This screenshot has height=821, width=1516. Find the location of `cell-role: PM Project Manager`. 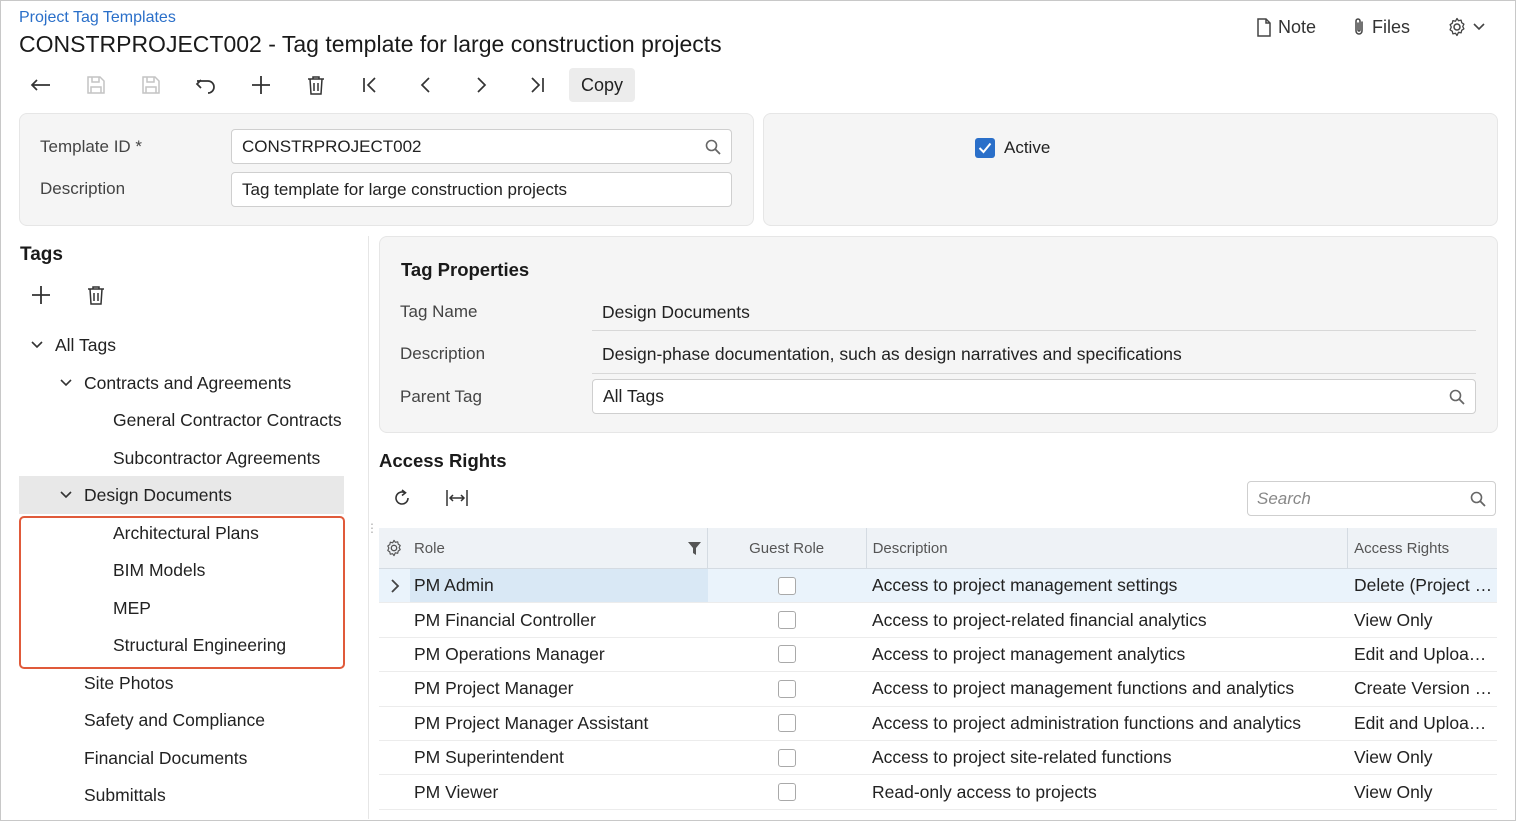

cell-role: PM Project Manager is located at coordinates (559, 688).